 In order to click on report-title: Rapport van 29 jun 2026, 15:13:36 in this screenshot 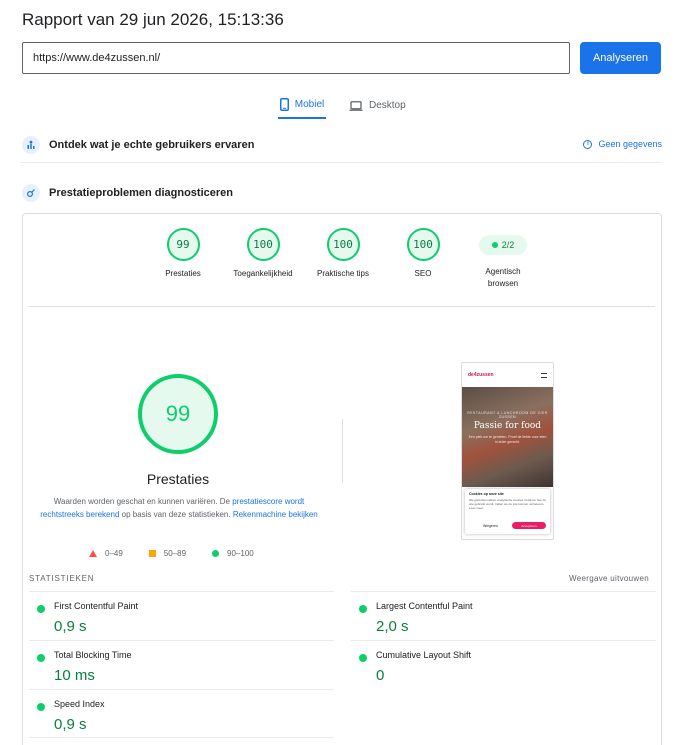, I will do `click(153, 19)`.